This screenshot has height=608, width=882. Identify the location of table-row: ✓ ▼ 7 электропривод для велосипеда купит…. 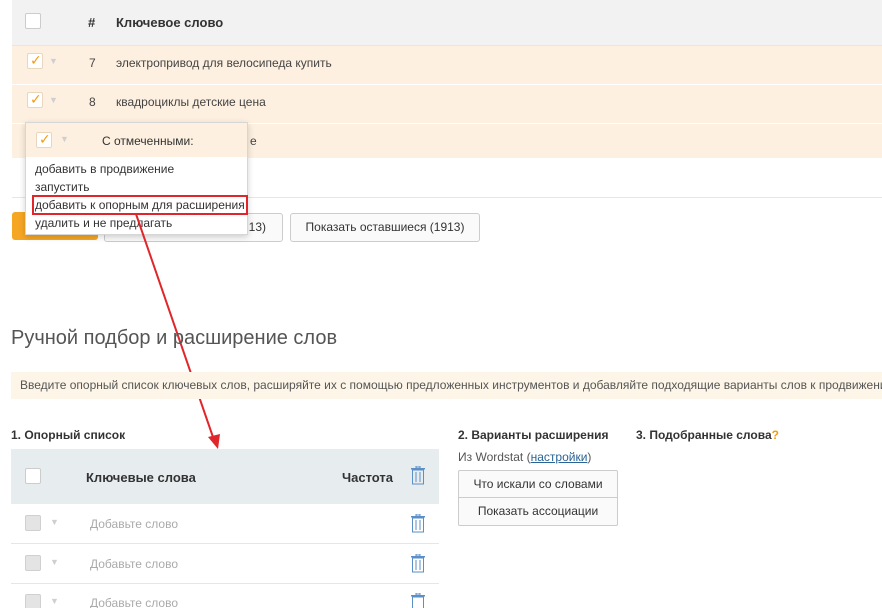
(447, 65).